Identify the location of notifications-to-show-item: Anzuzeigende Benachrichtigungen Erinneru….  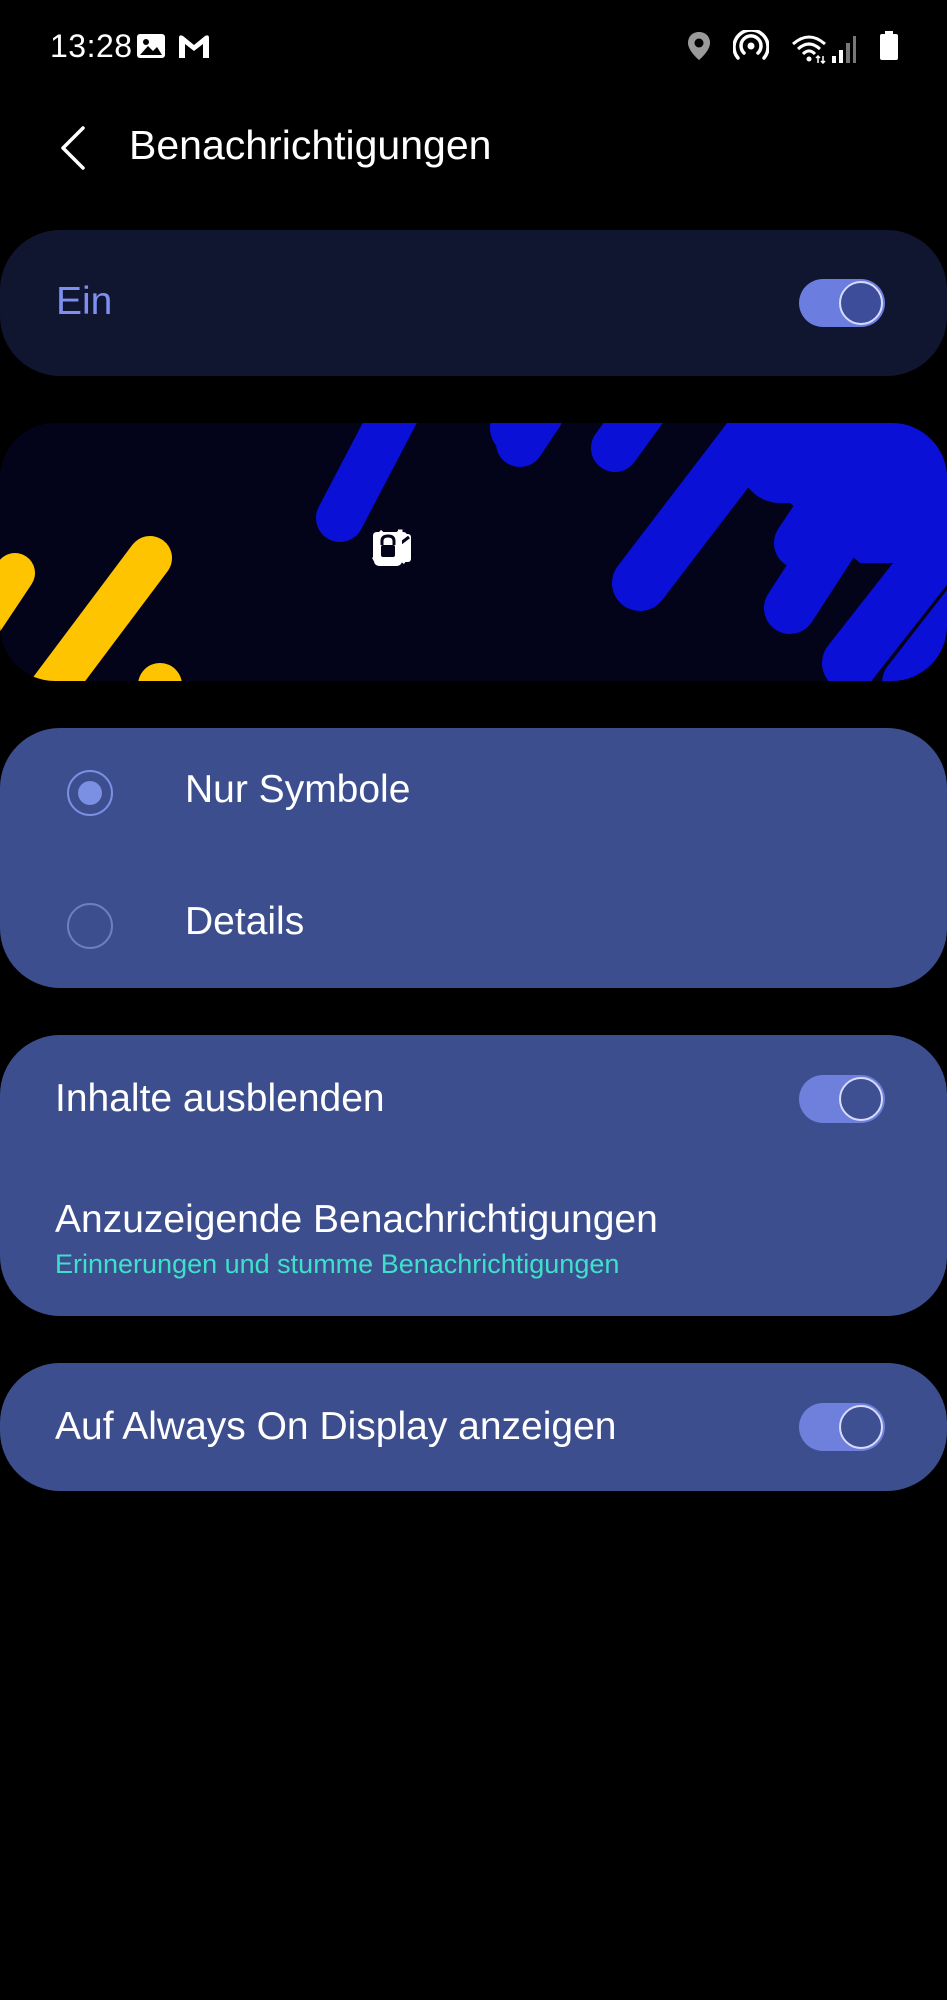
(473, 1230).